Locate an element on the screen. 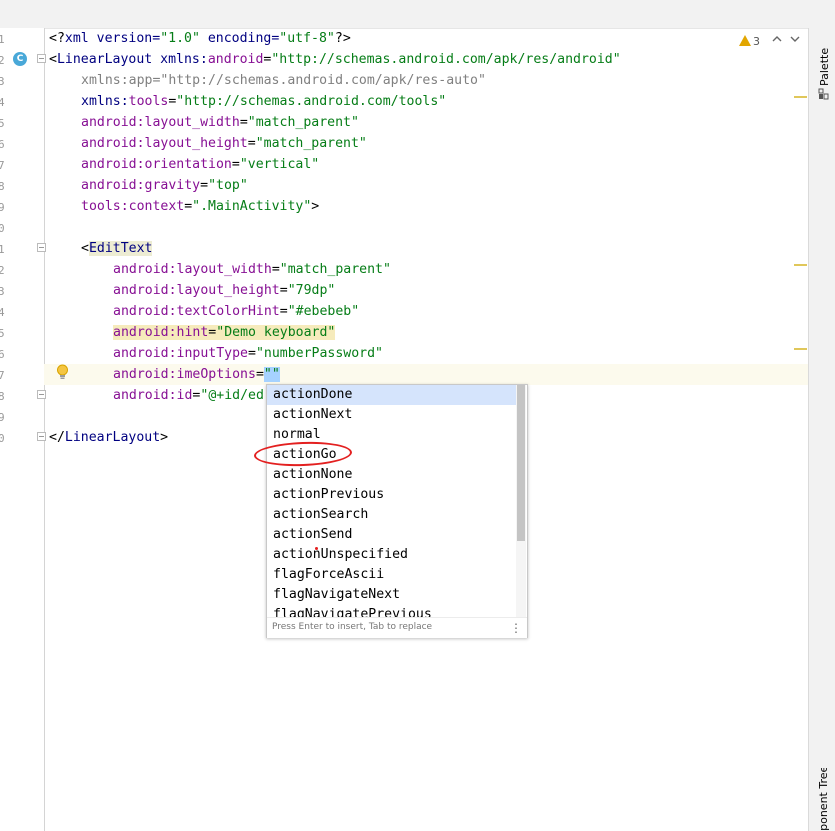  code-line-11: <EditText is located at coordinates (117, 248).